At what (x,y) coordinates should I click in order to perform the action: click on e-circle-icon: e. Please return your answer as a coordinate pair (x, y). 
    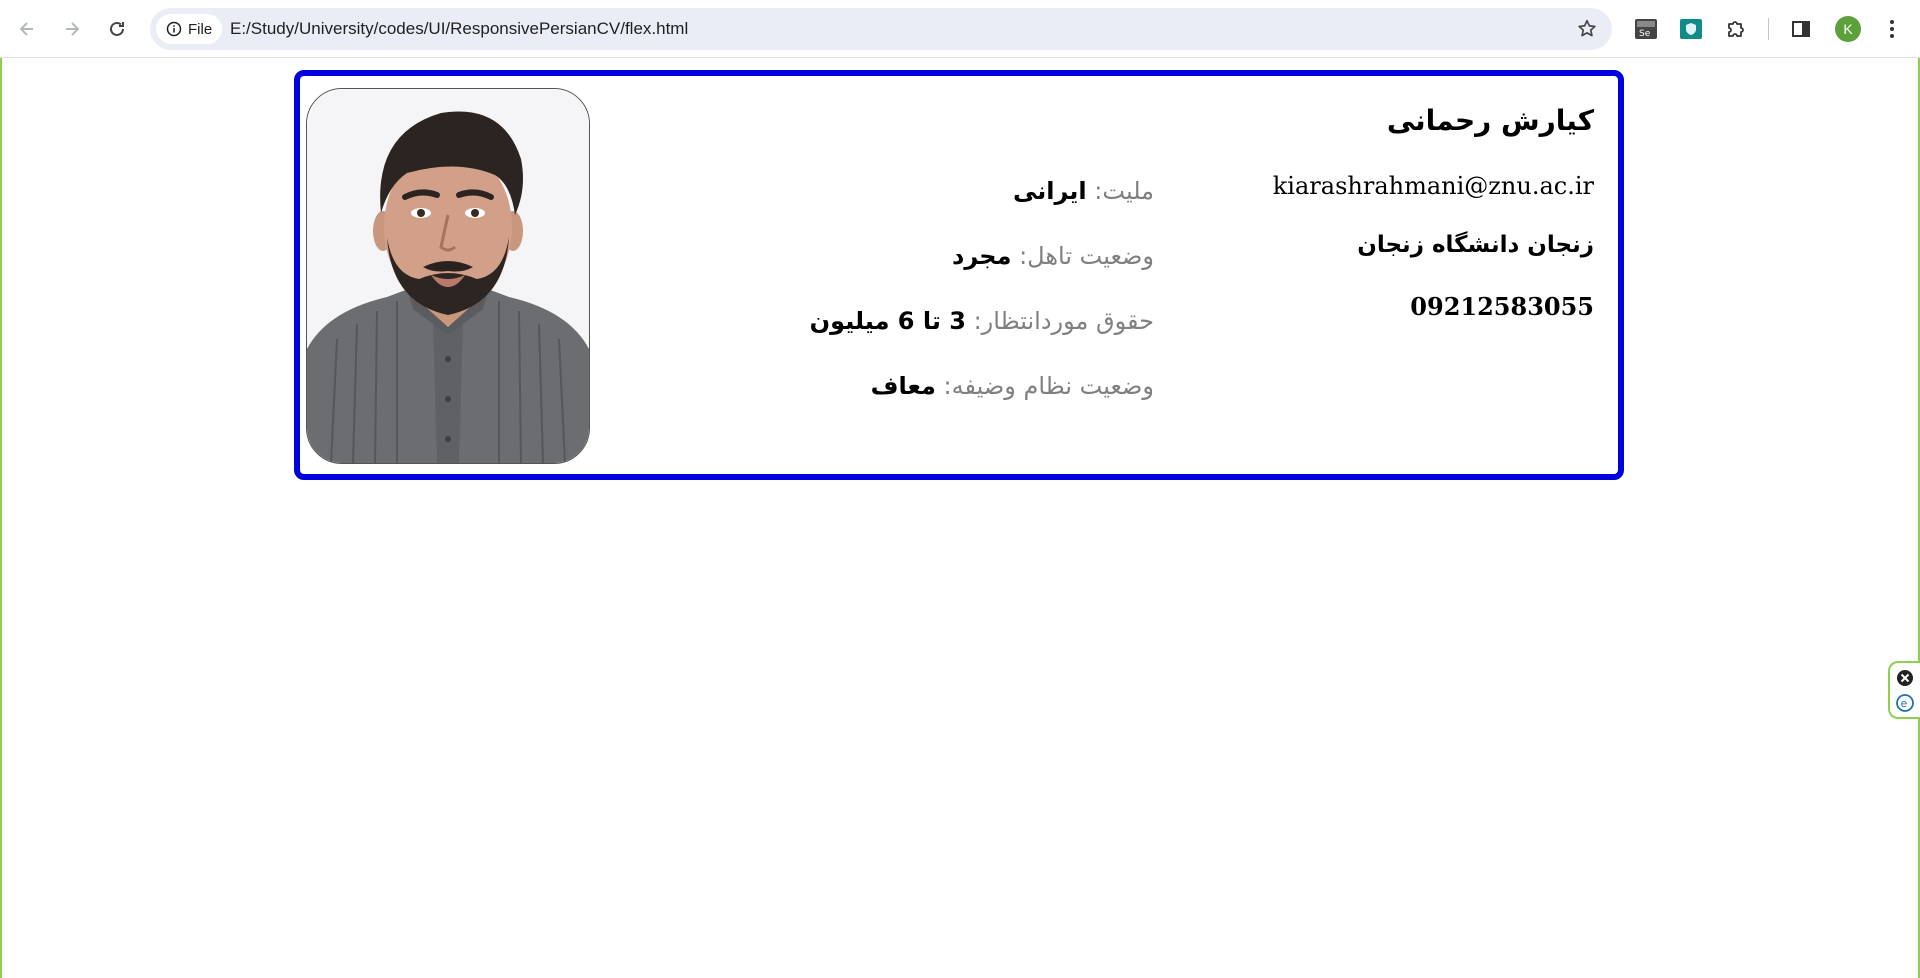
    Looking at the image, I should click on (1905, 703).